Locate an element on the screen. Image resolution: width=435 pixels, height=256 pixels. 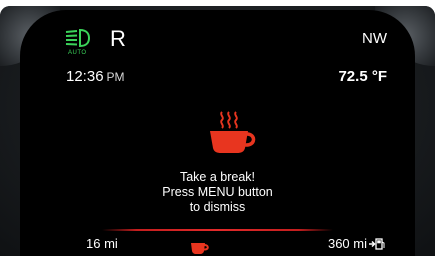
gear-indicator: R is located at coordinates (118, 38).